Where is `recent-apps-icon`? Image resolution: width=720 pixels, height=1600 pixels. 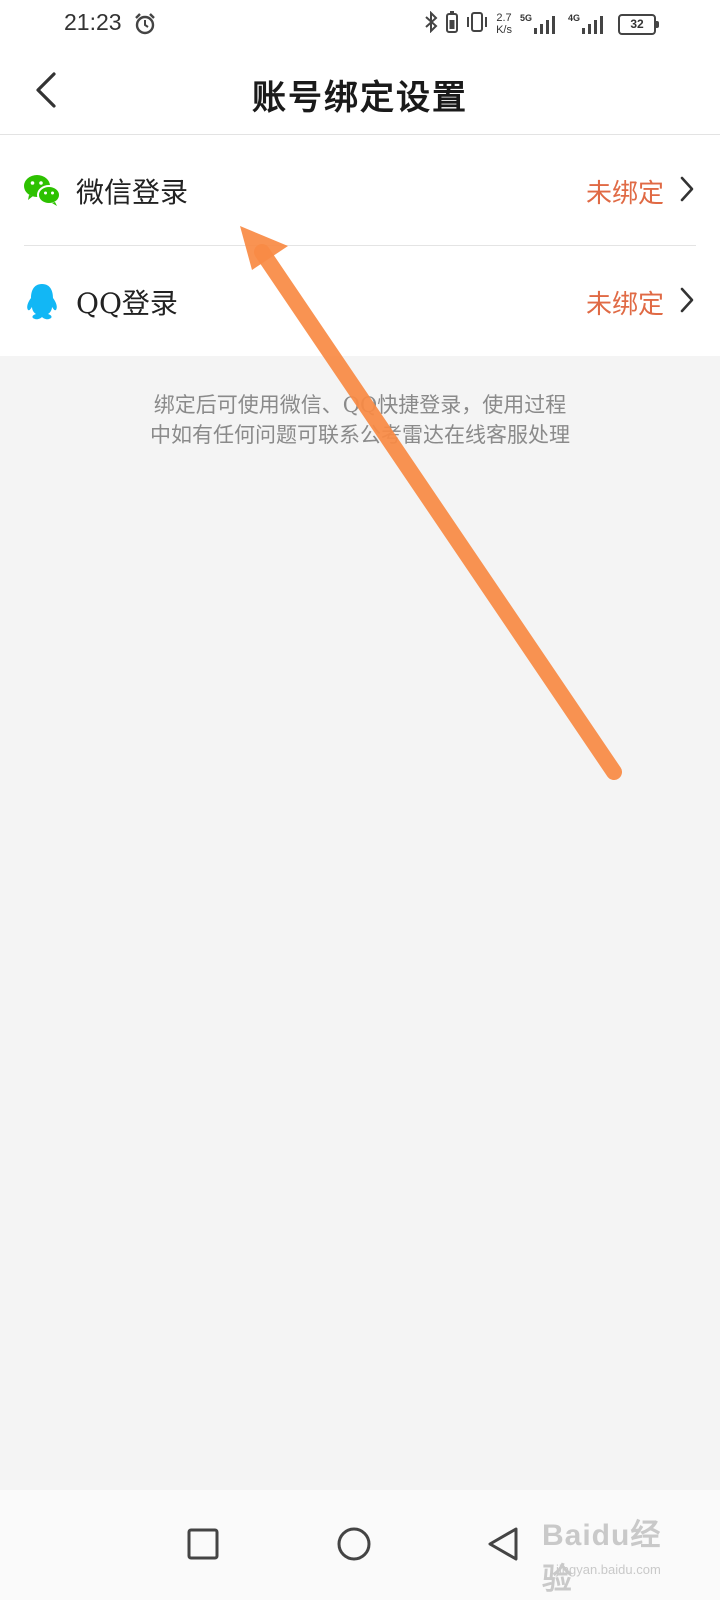
recent-apps-icon is located at coordinates (203, 1544).